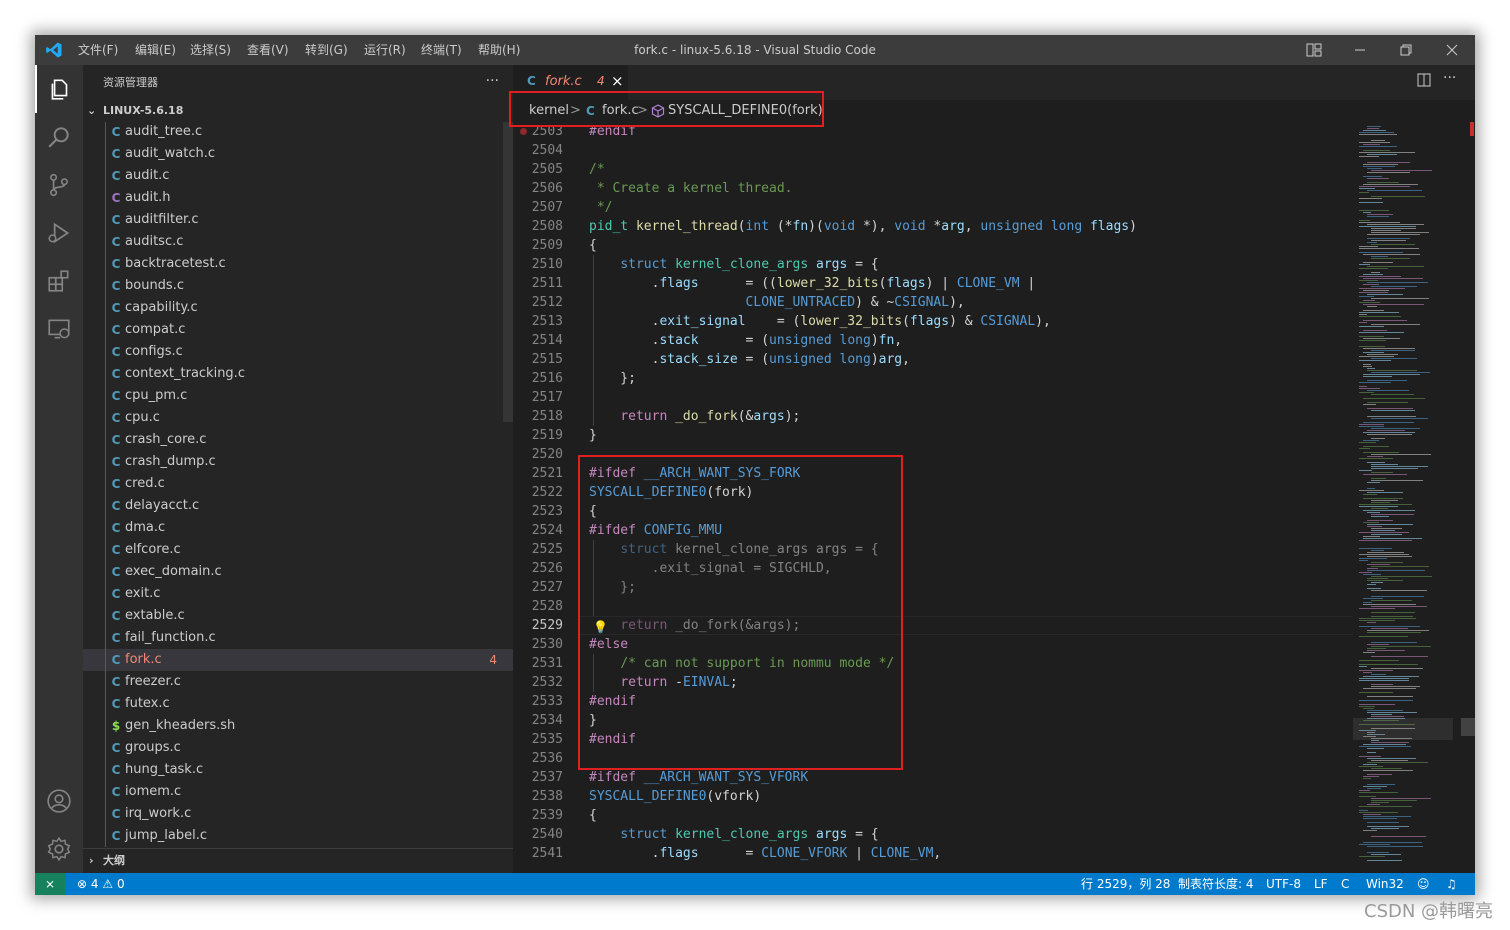 This screenshot has width=1510, height=930. What do you see at coordinates (298, 704) in the screenshot?
I see `file-tree-item: Cfutex.c` at bounding box center [298, 704].